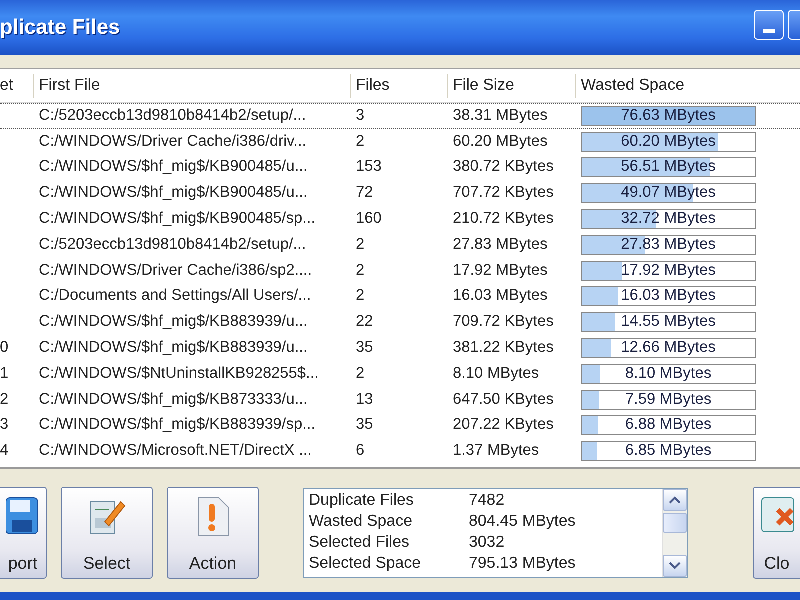 The height and width of the screenshot is (600, 800). Describe the element at coordinates (503, 348) in the screenshot. I see `table-cell-text: 381.22 KBytes` at that location.